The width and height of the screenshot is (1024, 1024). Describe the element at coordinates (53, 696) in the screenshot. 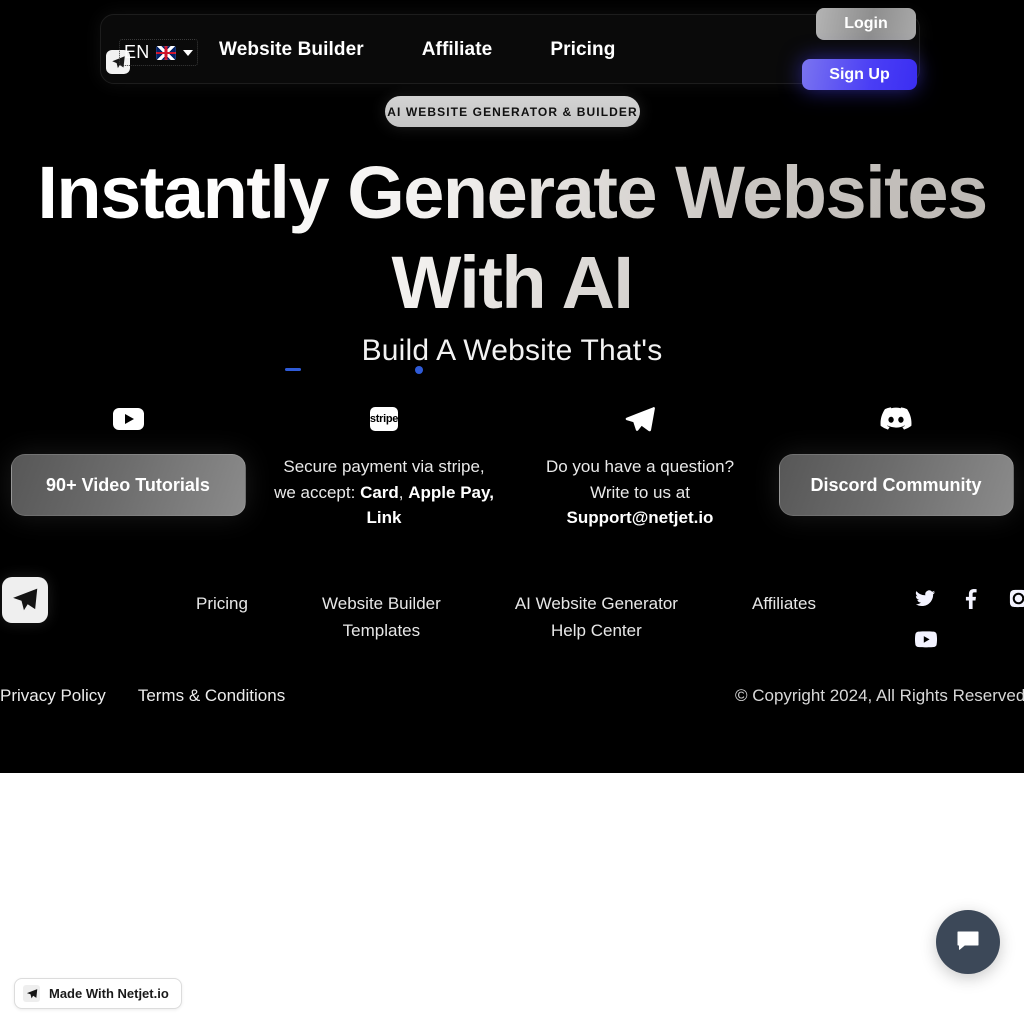

I see `privacy-policy-link: Privacy Policy` at that location.